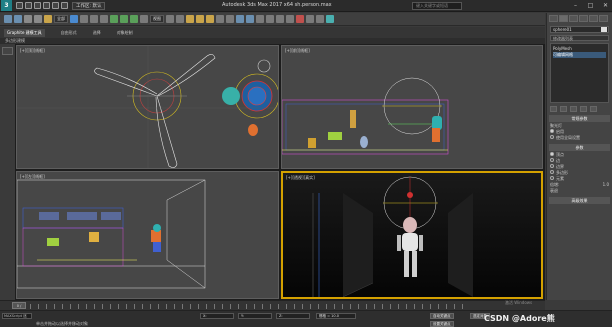  I want to click on close-button: ✕, so click(605, 5).